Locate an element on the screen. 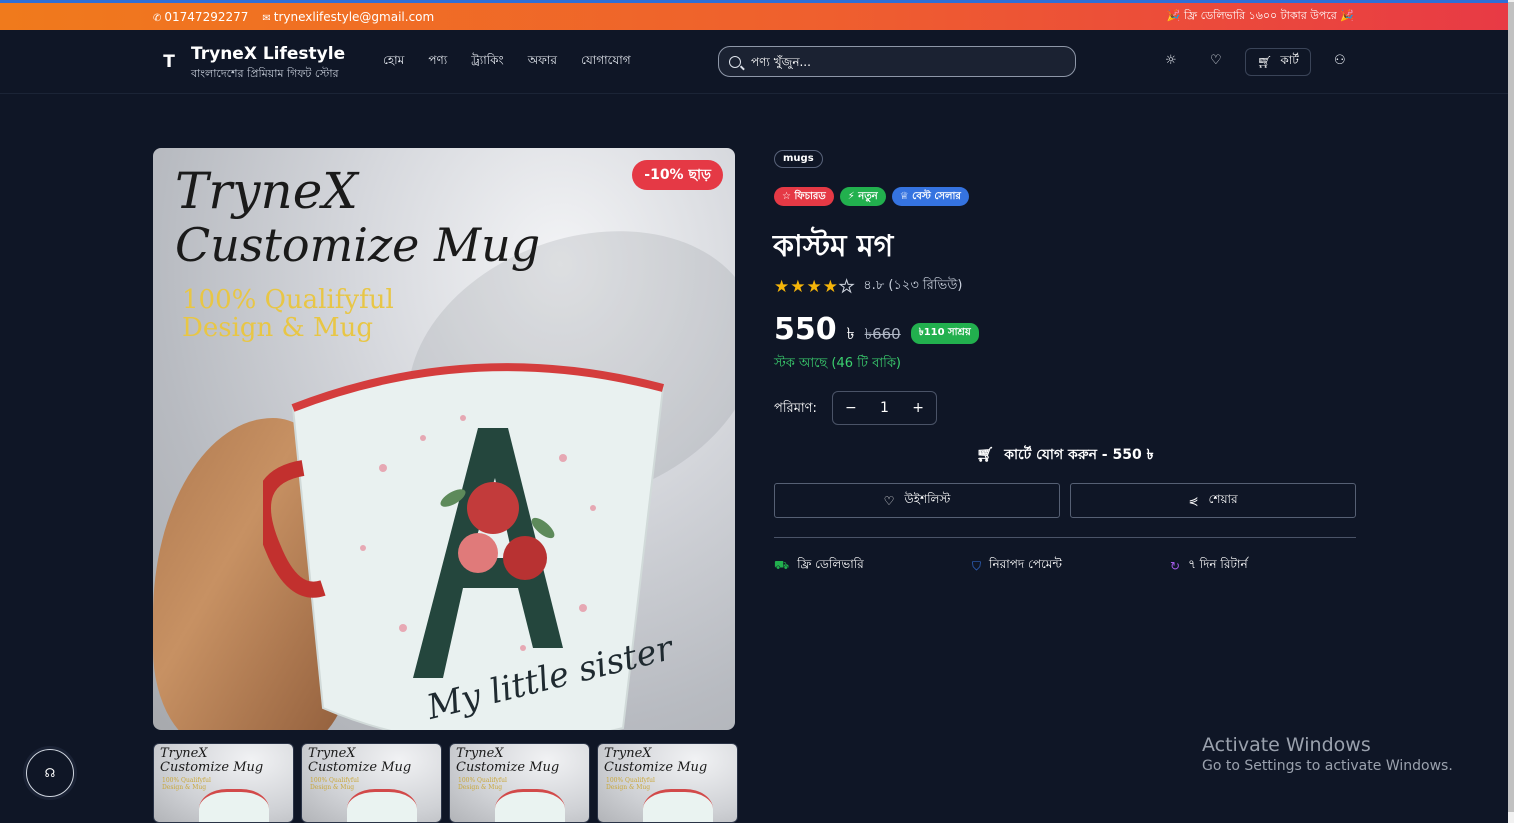  brand-tagline: বাংলাদেশের প্রিমিয়াম গিফট স্টোর is located at coordinates (265, 73).